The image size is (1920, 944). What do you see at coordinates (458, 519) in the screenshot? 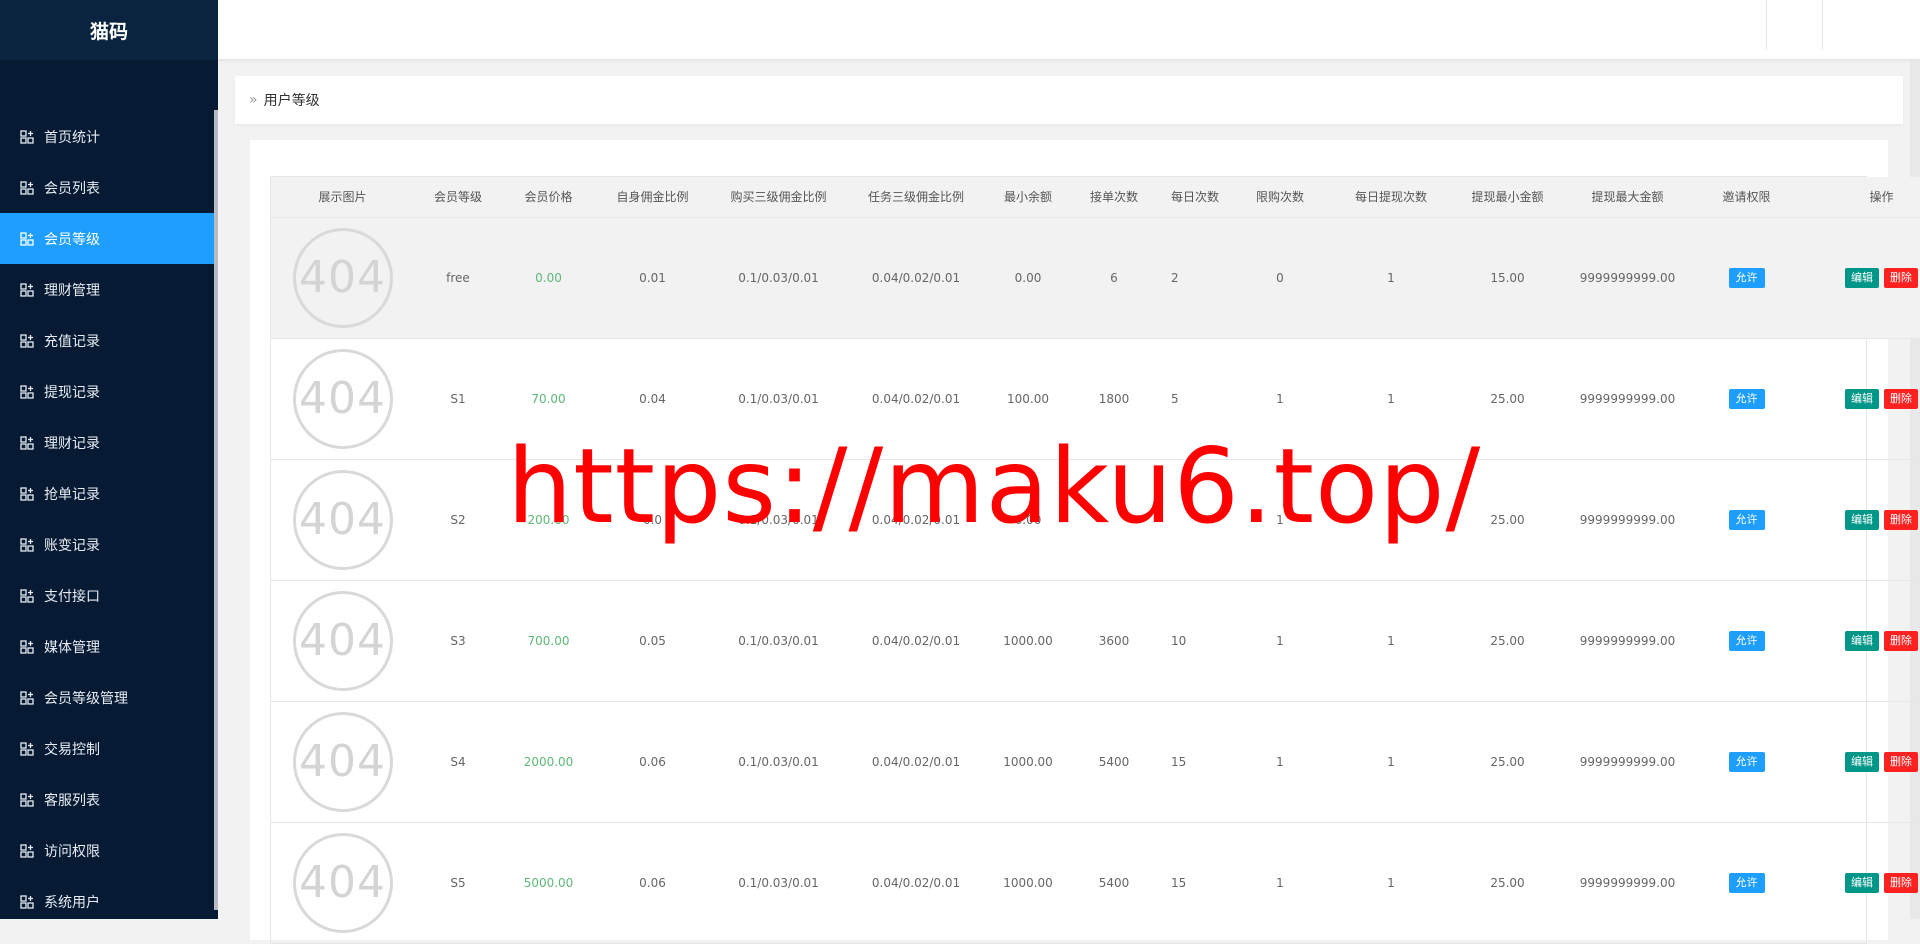
I see `level-cell: S2` at bounding box center [458, 519].